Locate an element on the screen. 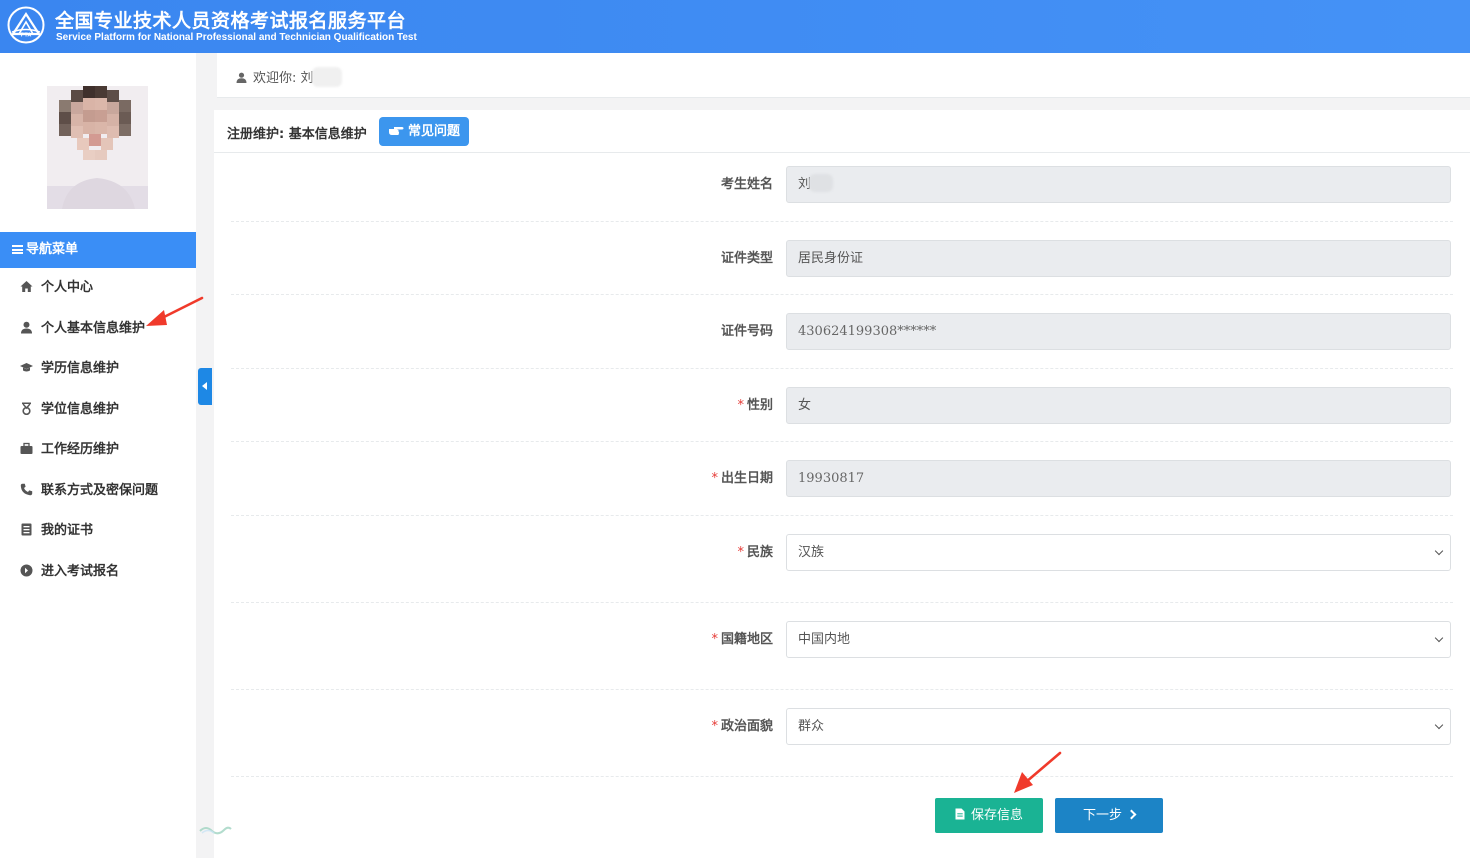 The height and width of the screenshot is (858, 1470). next-step-button: 下一步 is located at coordinates (1109, 815).